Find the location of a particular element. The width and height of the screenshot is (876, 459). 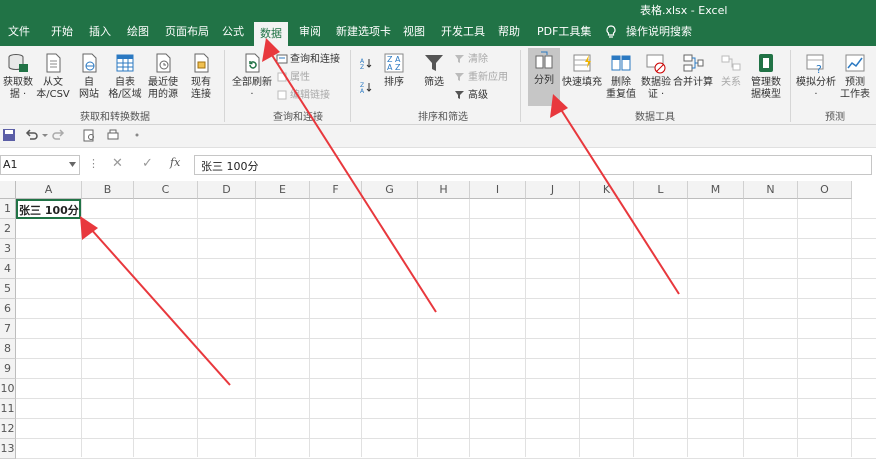

undo-dropdown-icon is located at coordinates (45, 135).